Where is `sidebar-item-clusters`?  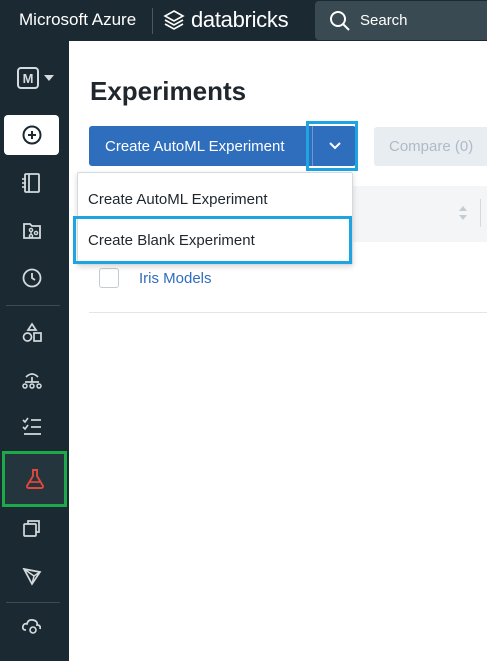
sidebar-item-clusters is located at coordinates (31, 380).